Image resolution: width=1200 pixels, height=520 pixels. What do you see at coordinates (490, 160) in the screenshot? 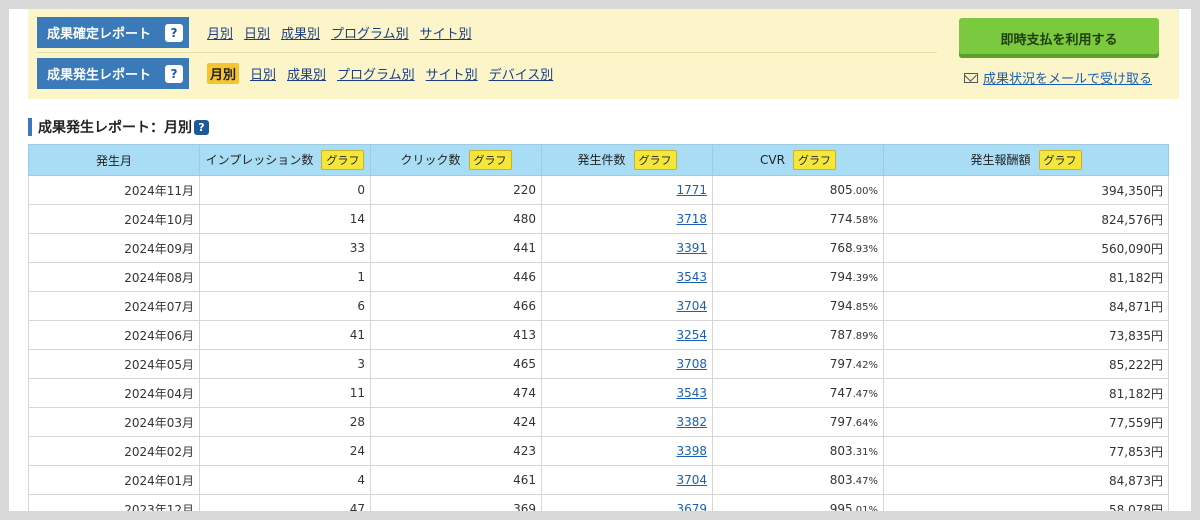
I see `clicks-graph-button: グラフ` at bounding box center [490, 160].